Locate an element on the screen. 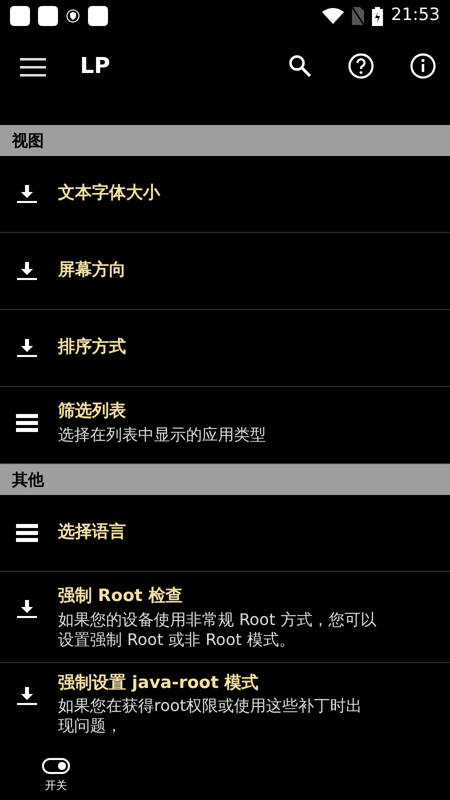 Image resolution: width=450 pixels, height=800 pixels. wifi-icon is located at coordinates (333, 16).